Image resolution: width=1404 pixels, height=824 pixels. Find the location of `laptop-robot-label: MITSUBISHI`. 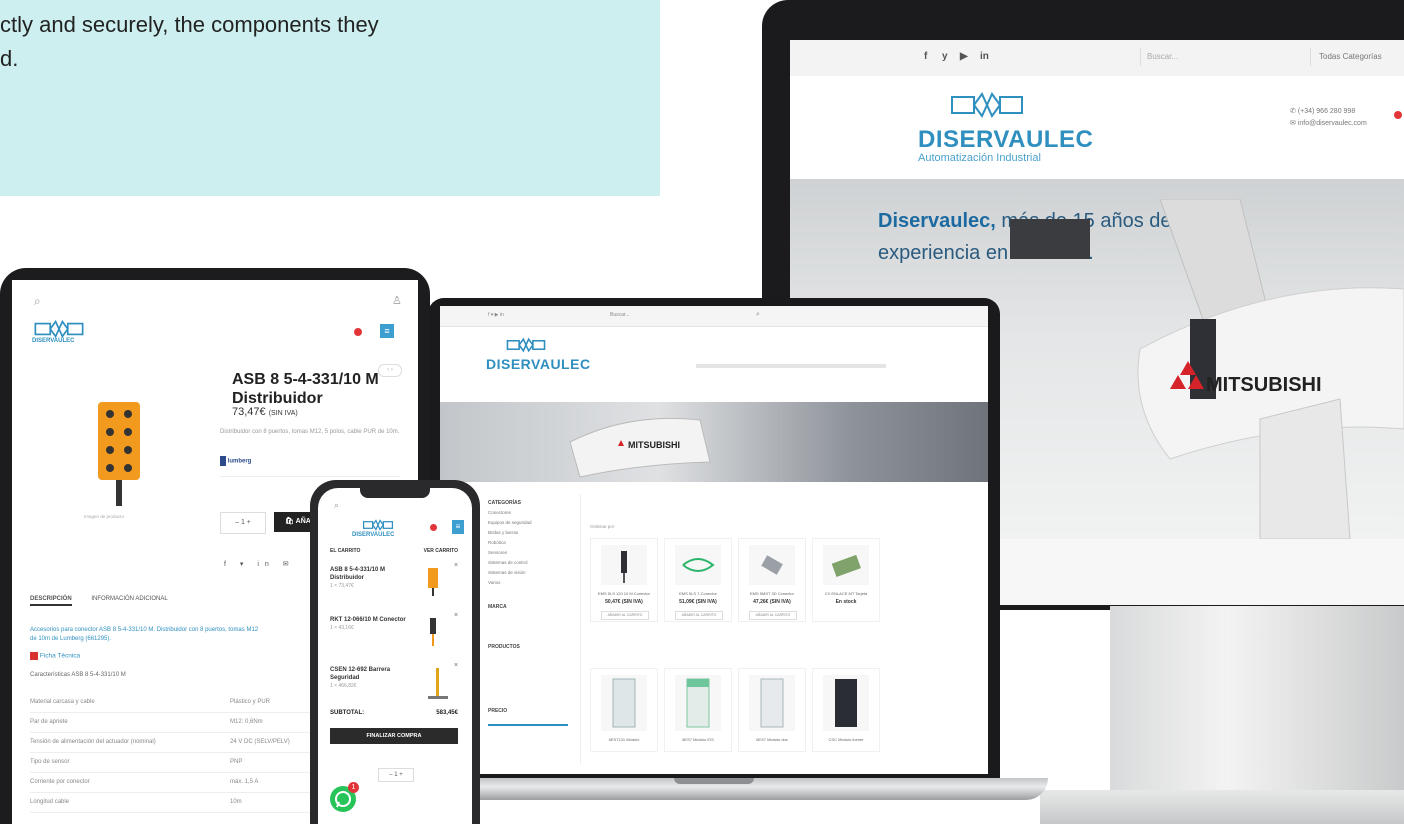

laptop-robot-label: MITSUBISHI is located at coordinates (654, 445).